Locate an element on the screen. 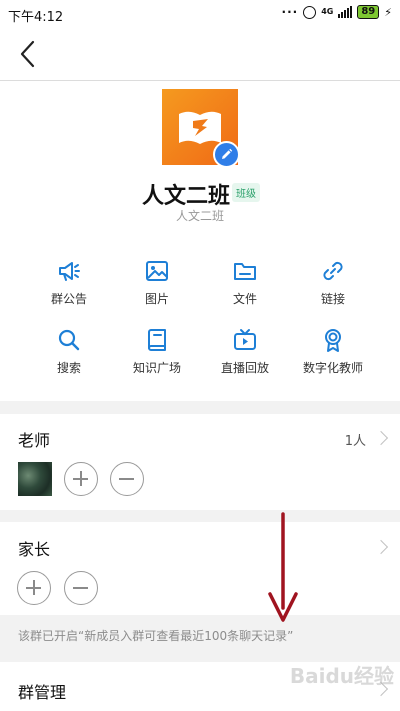 The width and height of the screenshot is (400, 711). battery-icon: 89 is located at coordinates (368, 12).